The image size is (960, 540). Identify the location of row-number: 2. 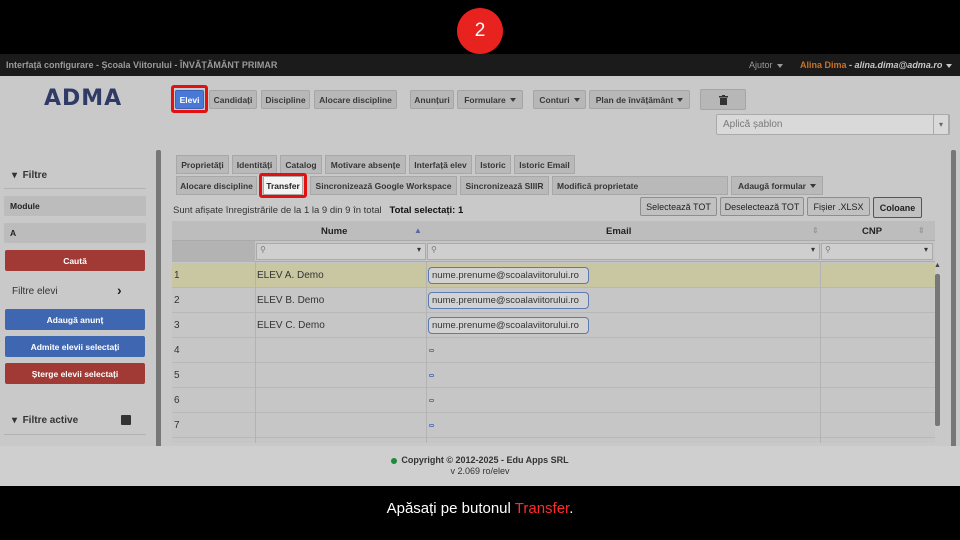
(177, 300).